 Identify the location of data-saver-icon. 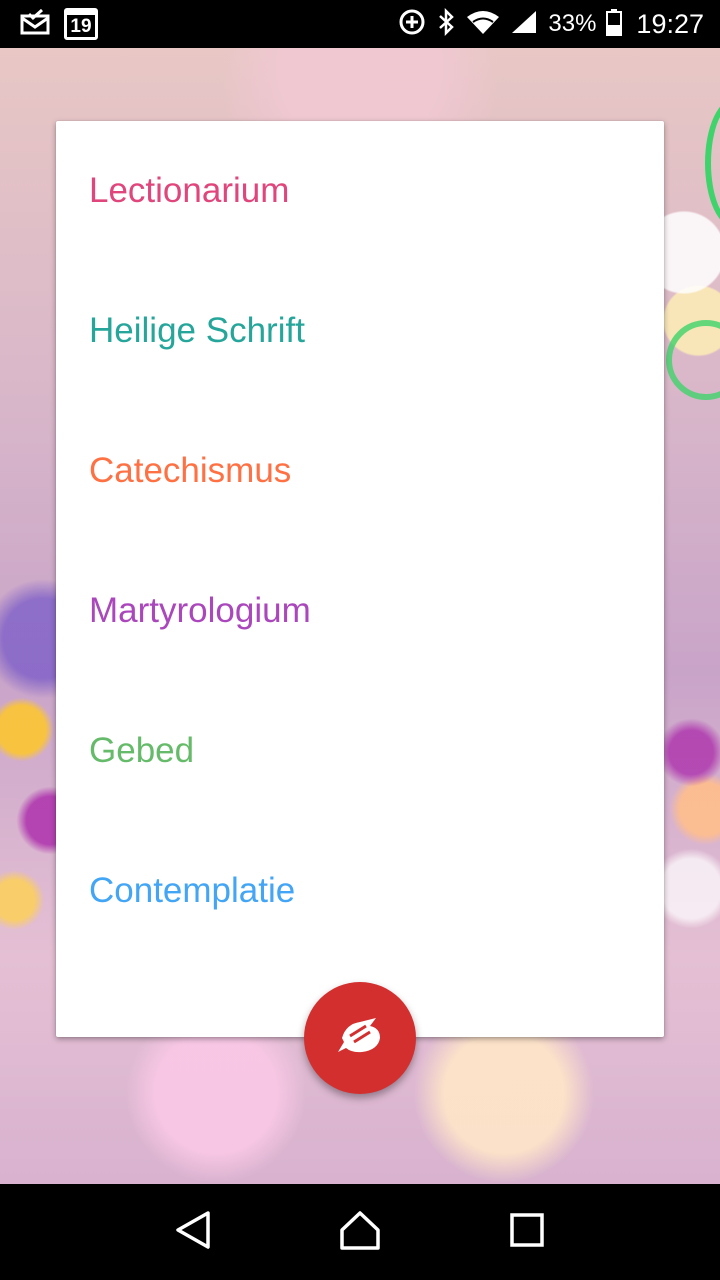
(412, 24).